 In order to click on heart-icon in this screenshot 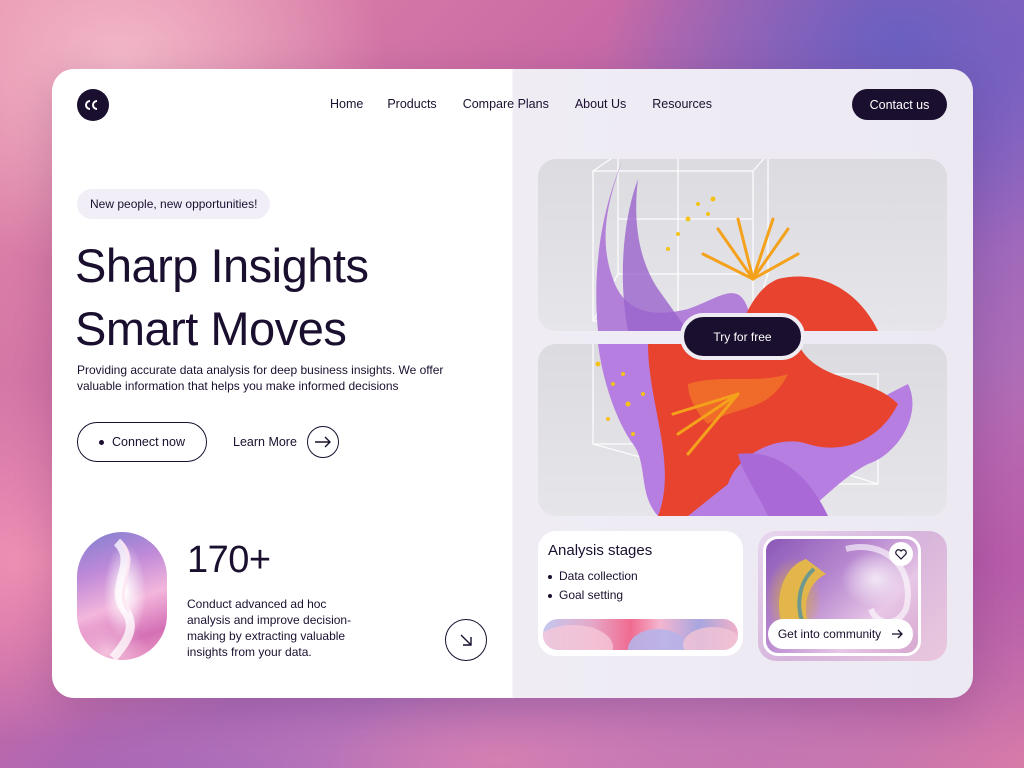, I will do `click(901, 554)`.